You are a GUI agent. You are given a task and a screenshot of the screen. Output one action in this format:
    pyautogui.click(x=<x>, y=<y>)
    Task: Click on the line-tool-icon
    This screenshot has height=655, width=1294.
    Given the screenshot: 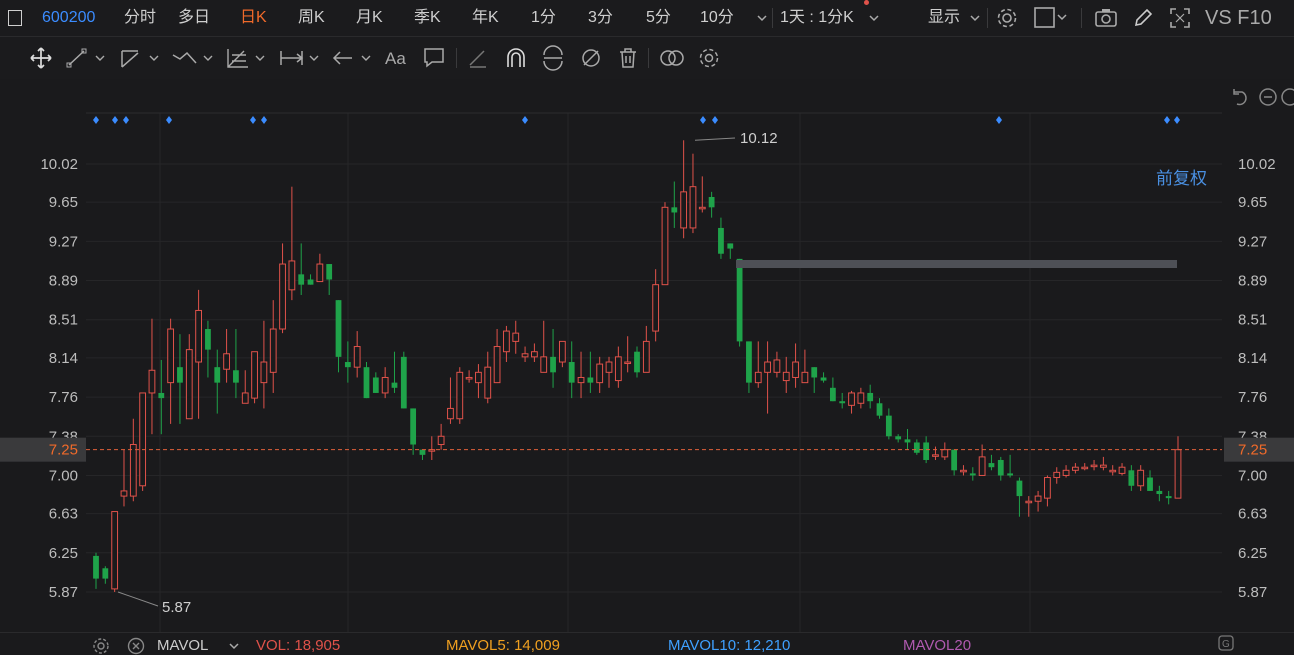 What is the action you would take?
    pyautogui.click(x=87, y=58)
    